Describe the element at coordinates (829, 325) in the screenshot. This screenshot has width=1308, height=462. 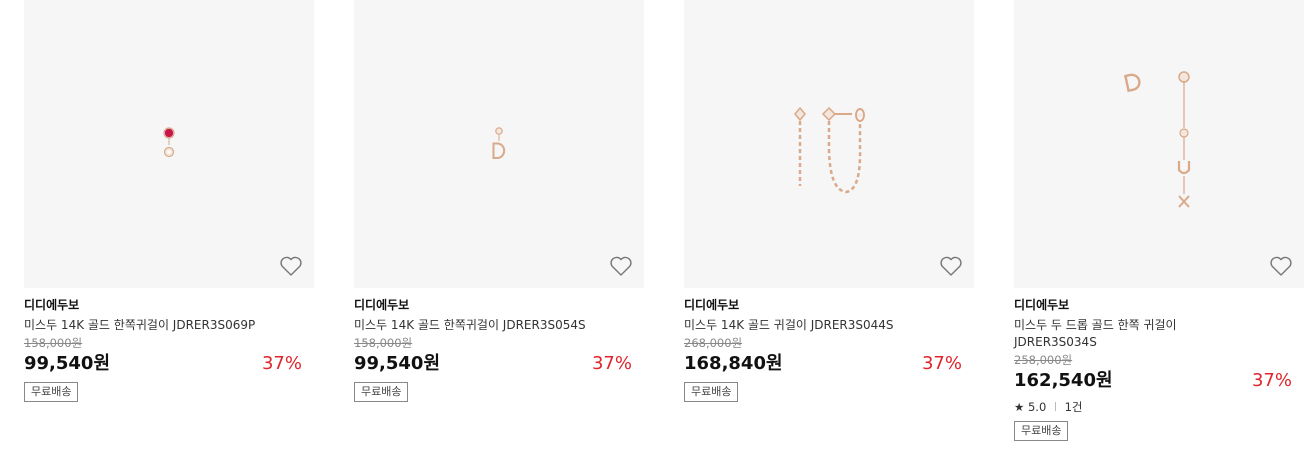
I see `product-name: 미스두 14K 골드 귀걸이 JDRER3S044S` at that location.